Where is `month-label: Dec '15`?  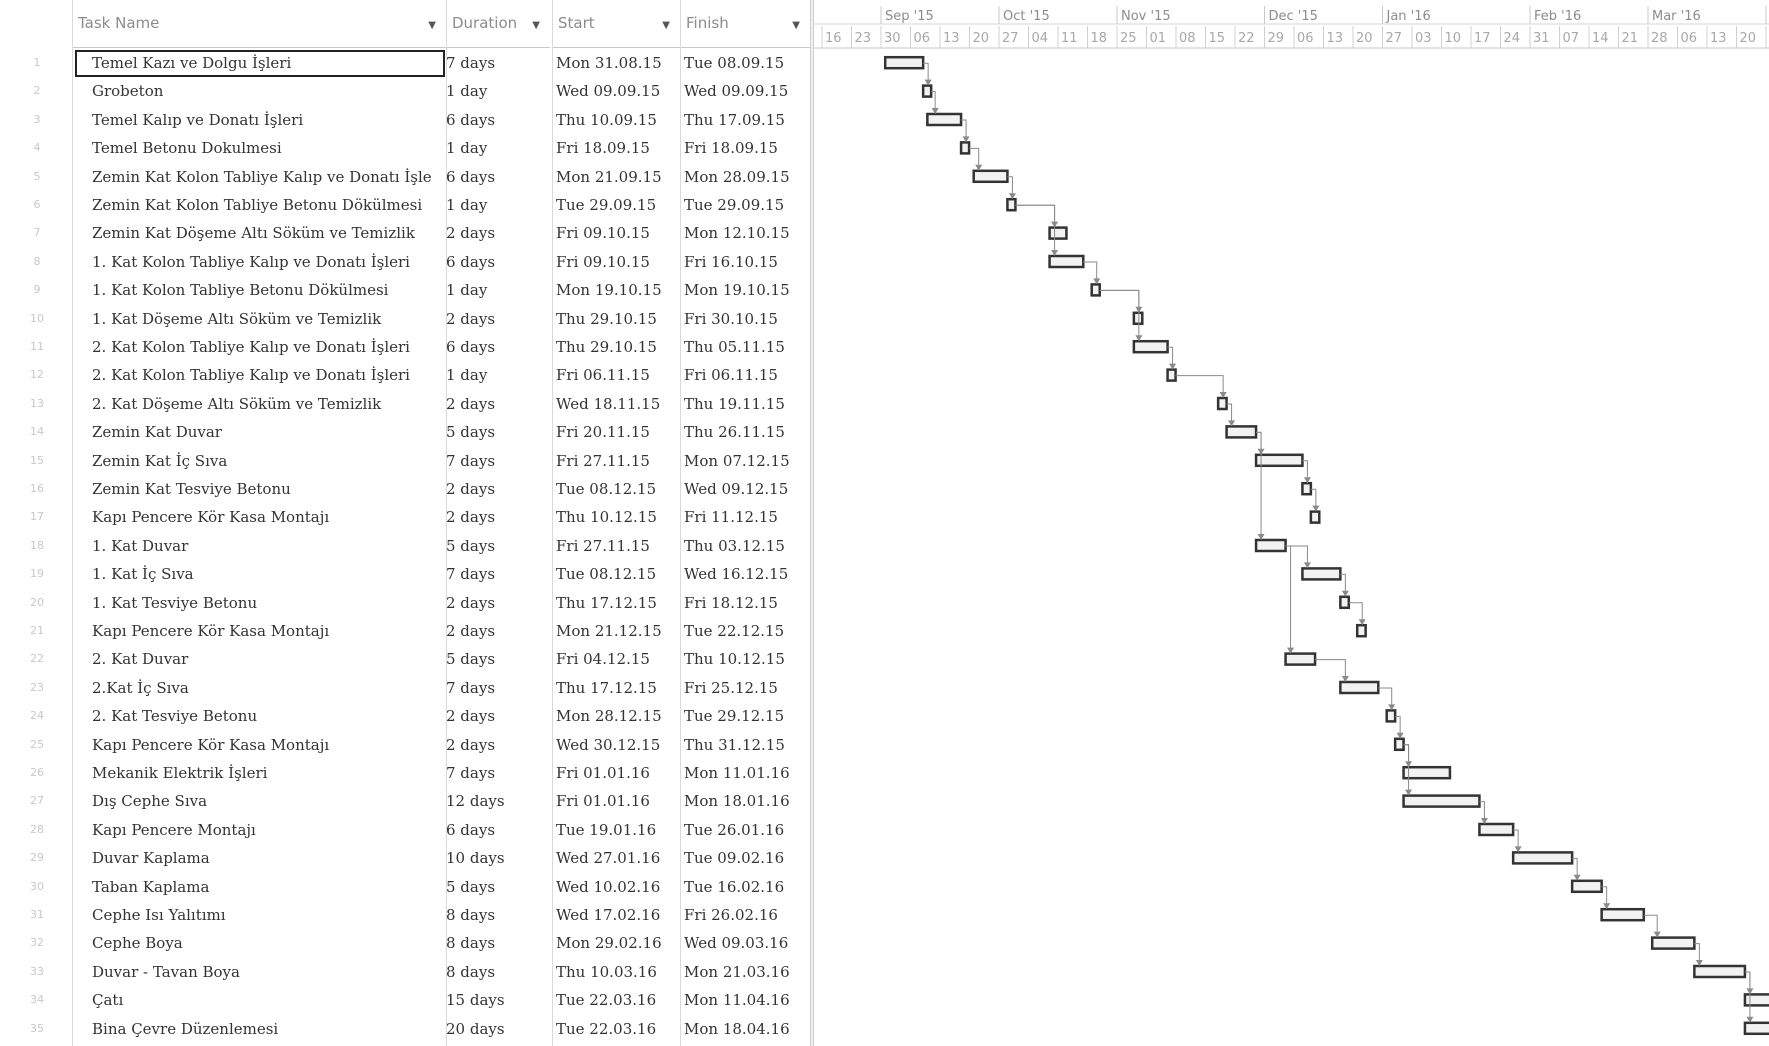
month-label: Dec '15 is located at coordinates (1293, 16).